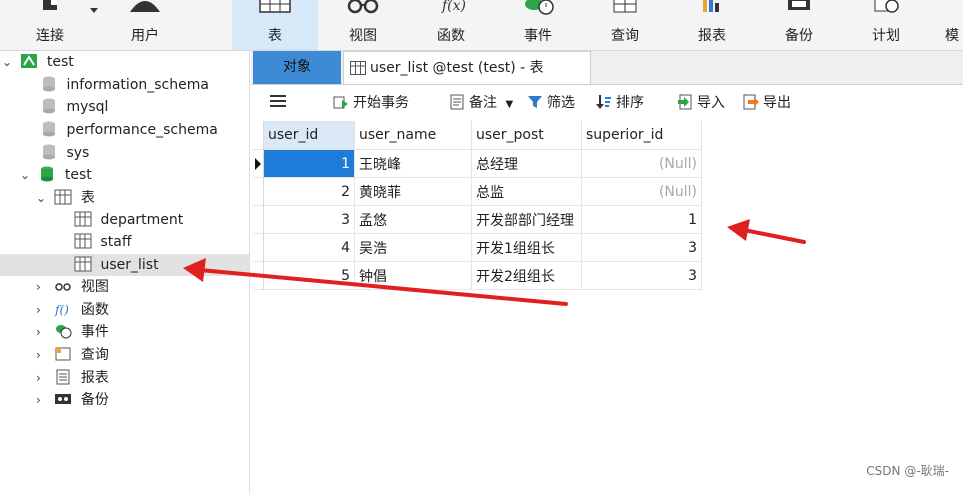  What do you see at coordinates (907, 471) in the screenshot?
I see `watermark: CSDN @-耿瑞-` at bounding box center [907, 471].